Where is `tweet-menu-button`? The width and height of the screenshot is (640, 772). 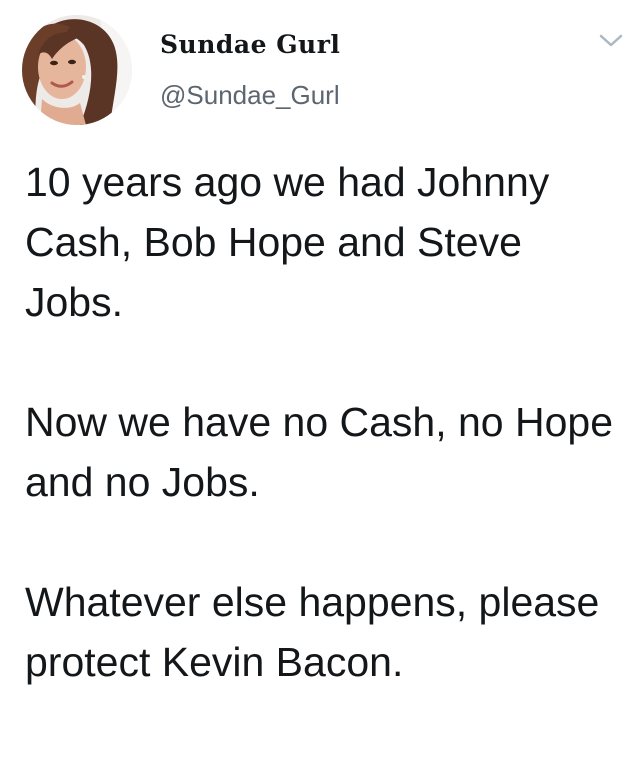
tweet-menu-button is located at coordinates (611, 41).